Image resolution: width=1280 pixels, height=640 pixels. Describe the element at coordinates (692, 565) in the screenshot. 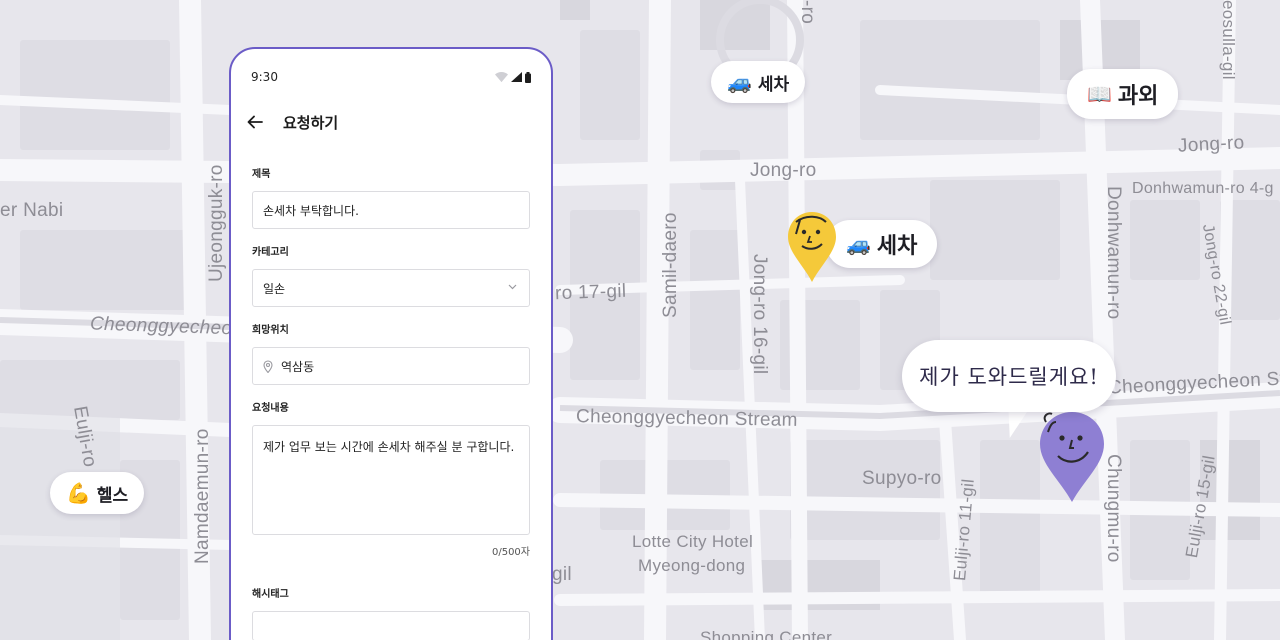

I see `poi-label: Myeong-dong` at that location.